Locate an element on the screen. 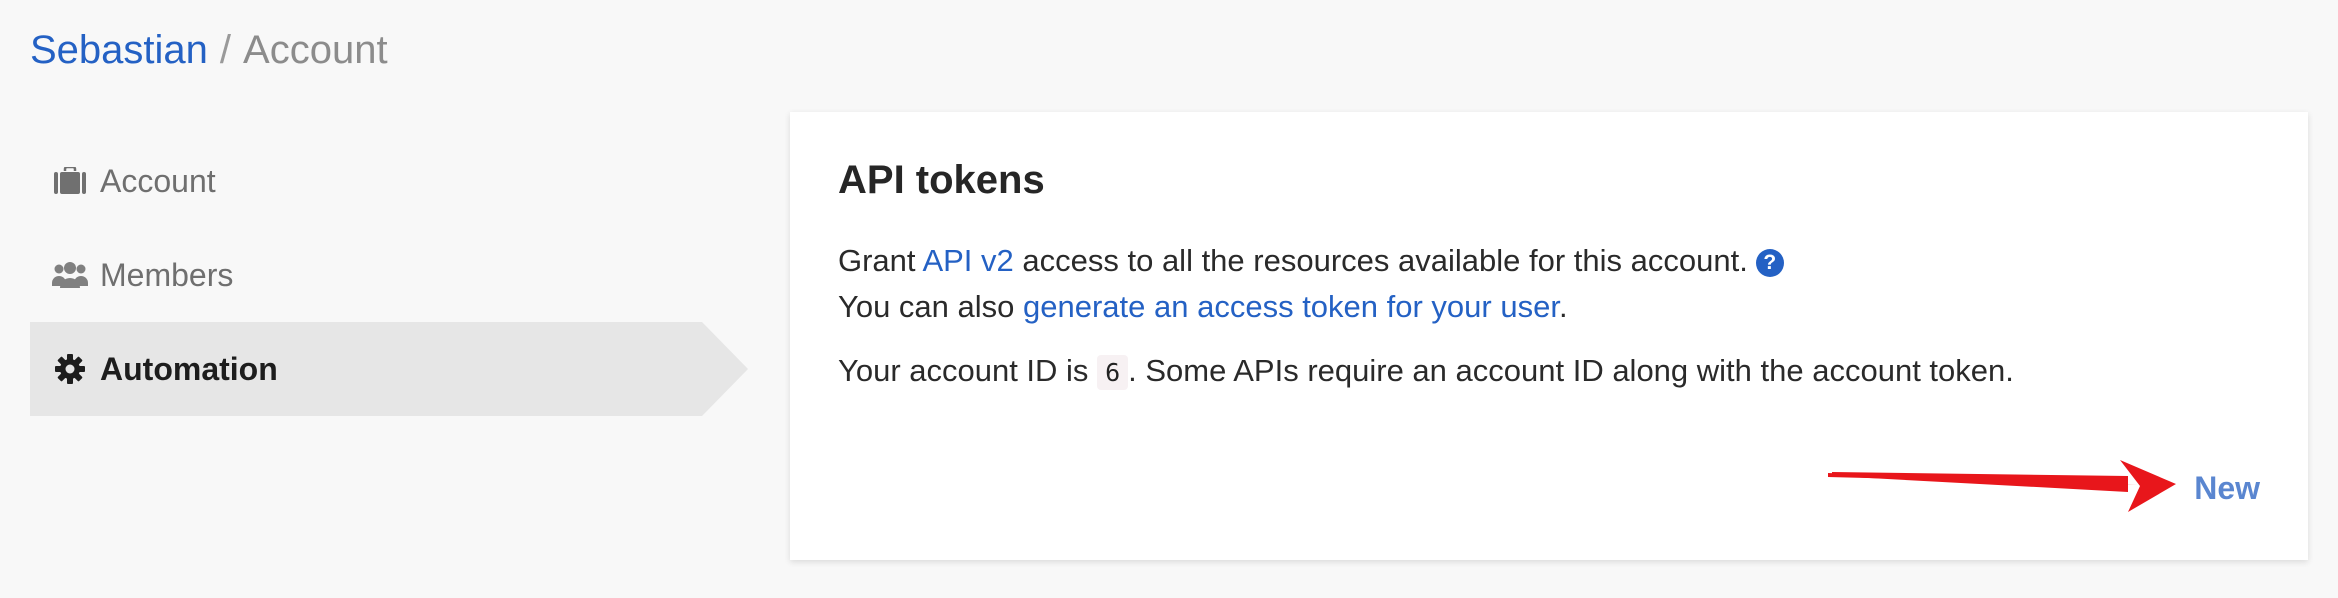 The image size is (2338, 598). sidebar-item-label: Automation is located at coordinates (189, 368).